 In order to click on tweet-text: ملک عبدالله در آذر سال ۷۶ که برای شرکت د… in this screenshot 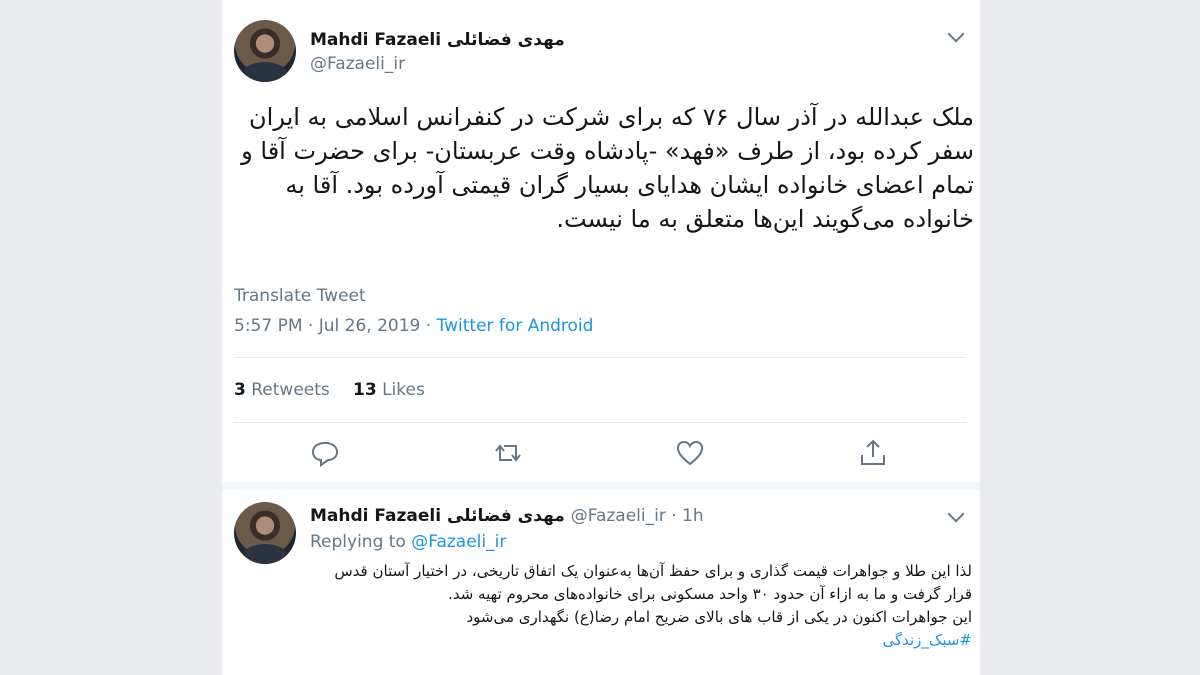, I will do `click(607, 168)`.